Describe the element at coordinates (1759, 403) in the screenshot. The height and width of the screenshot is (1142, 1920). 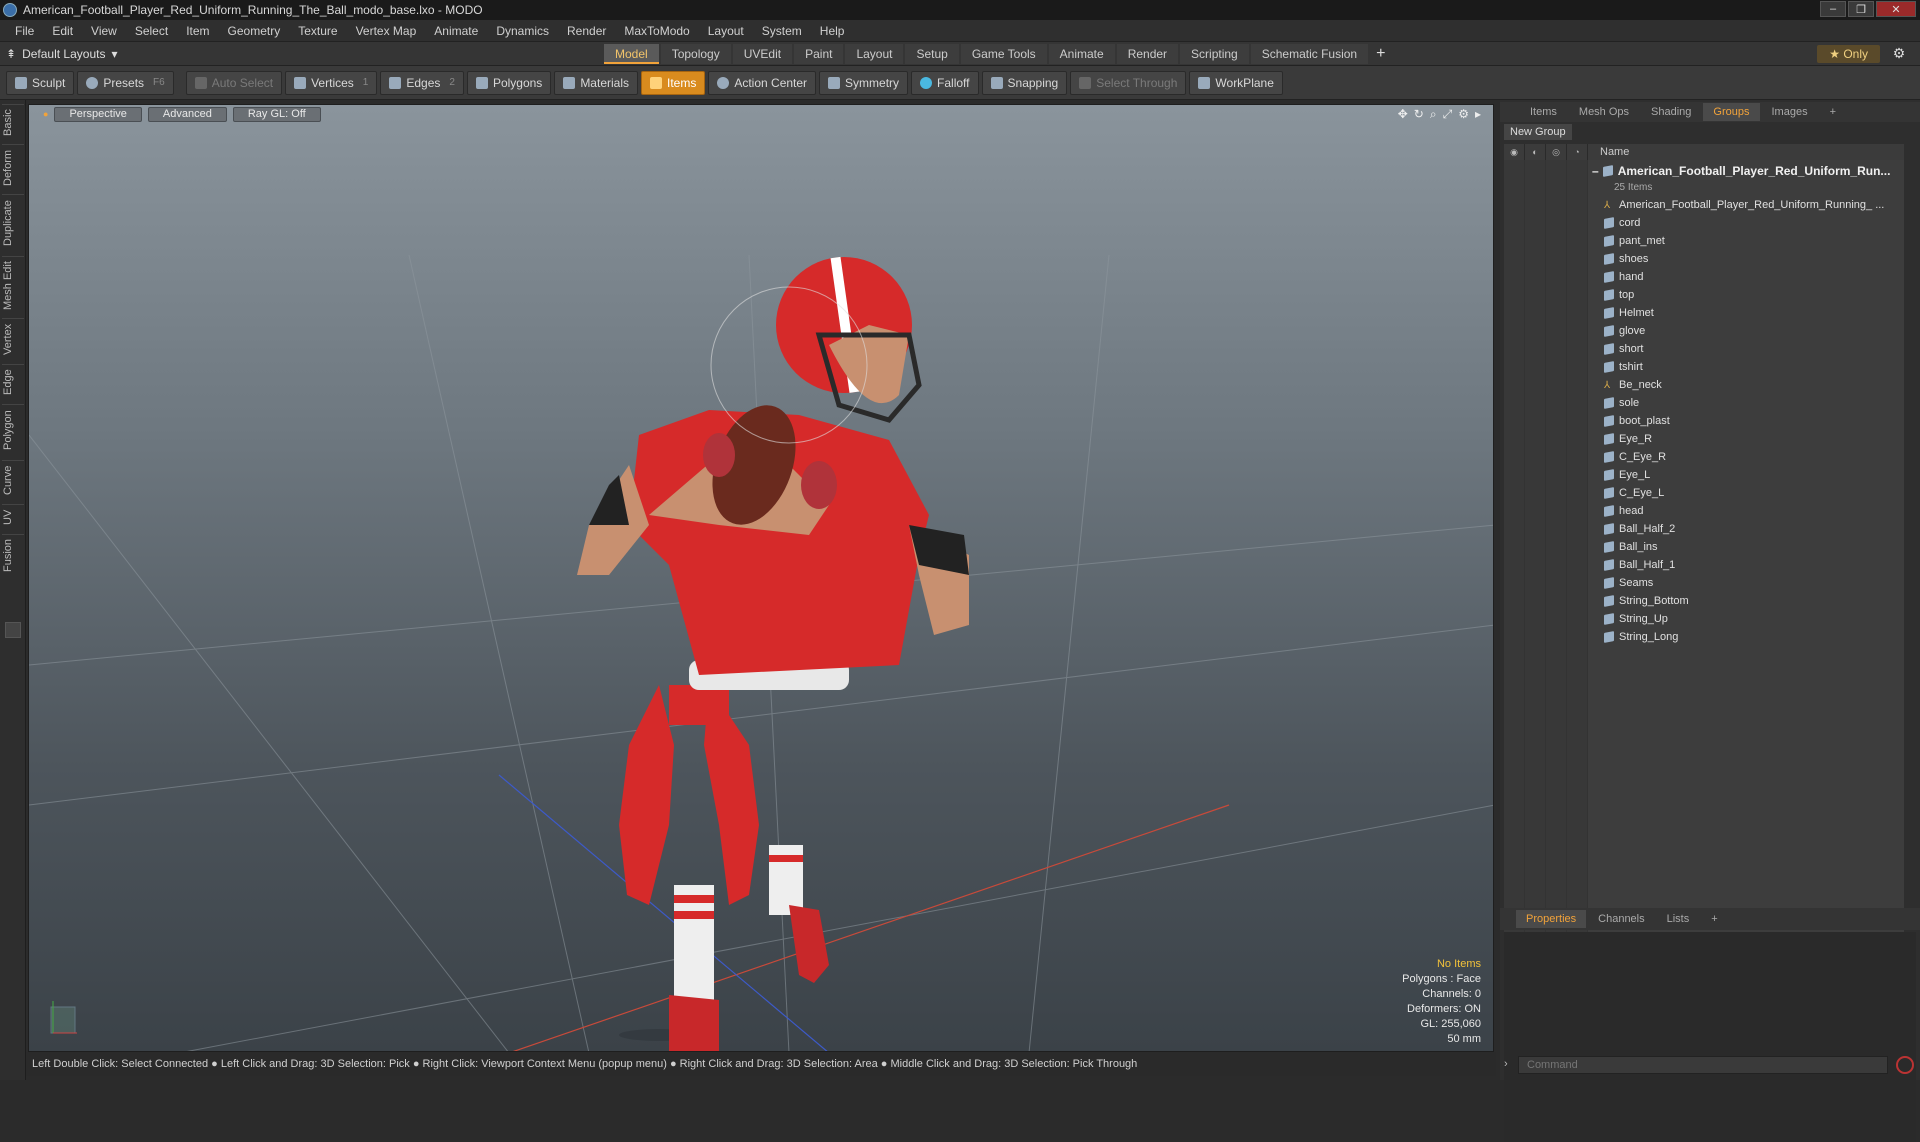
I see `list-item: sole` at that location.